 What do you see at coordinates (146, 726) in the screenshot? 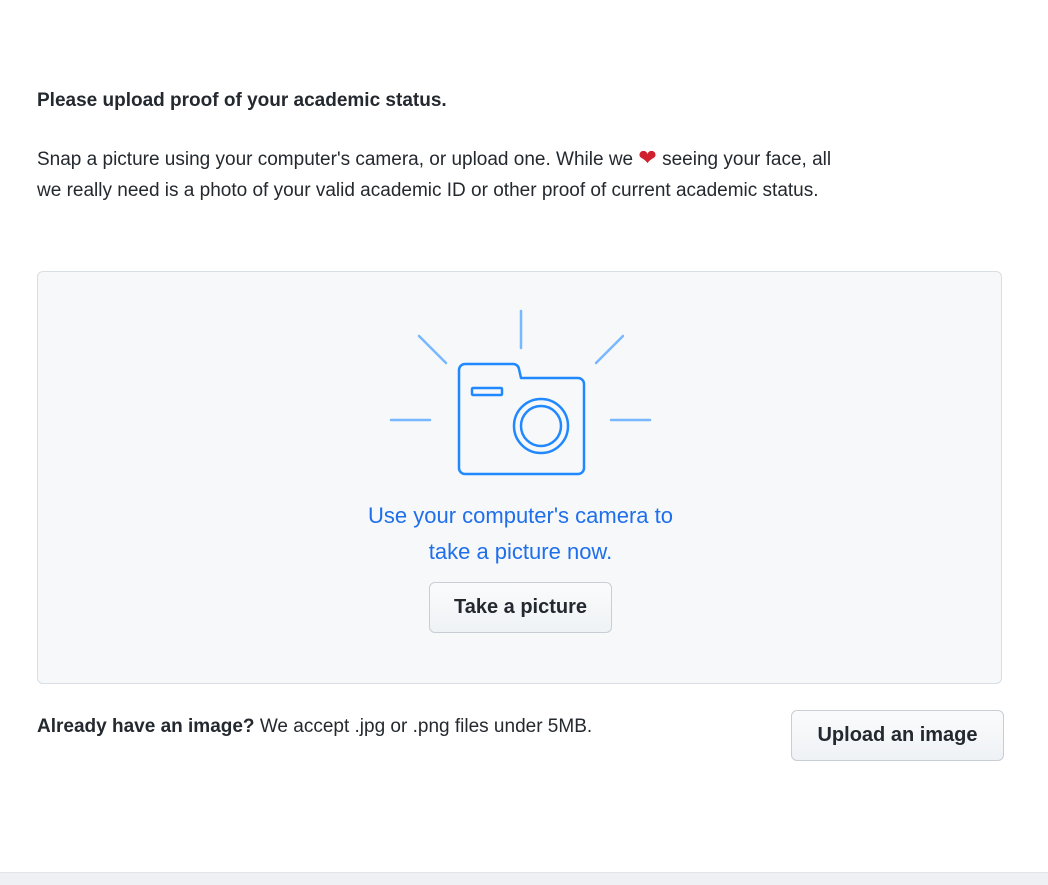
I see `upload-question: Already have an image?` at bounding box center [146, 726].